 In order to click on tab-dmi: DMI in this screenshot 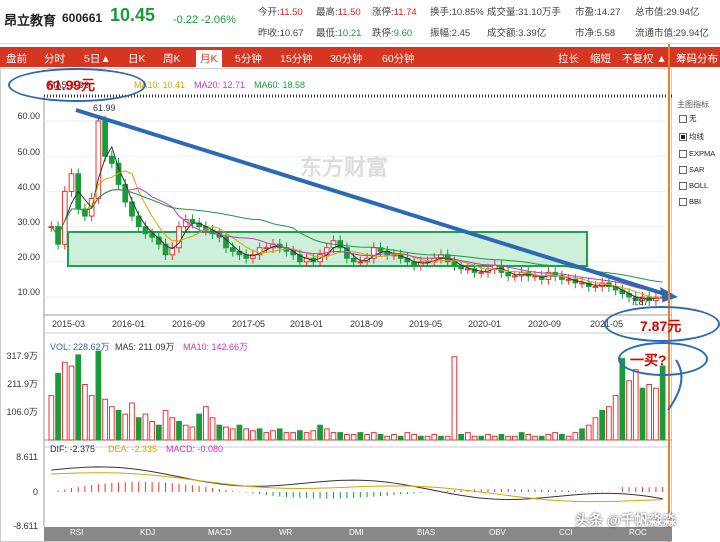, I will do `click(356, 532)`.